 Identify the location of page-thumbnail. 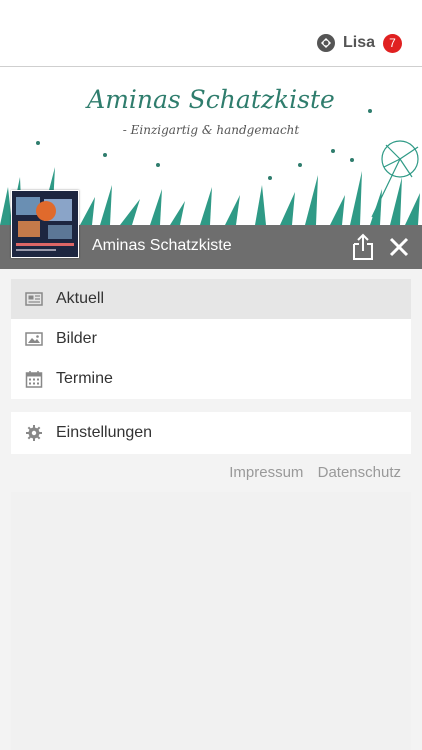
(45, 224).